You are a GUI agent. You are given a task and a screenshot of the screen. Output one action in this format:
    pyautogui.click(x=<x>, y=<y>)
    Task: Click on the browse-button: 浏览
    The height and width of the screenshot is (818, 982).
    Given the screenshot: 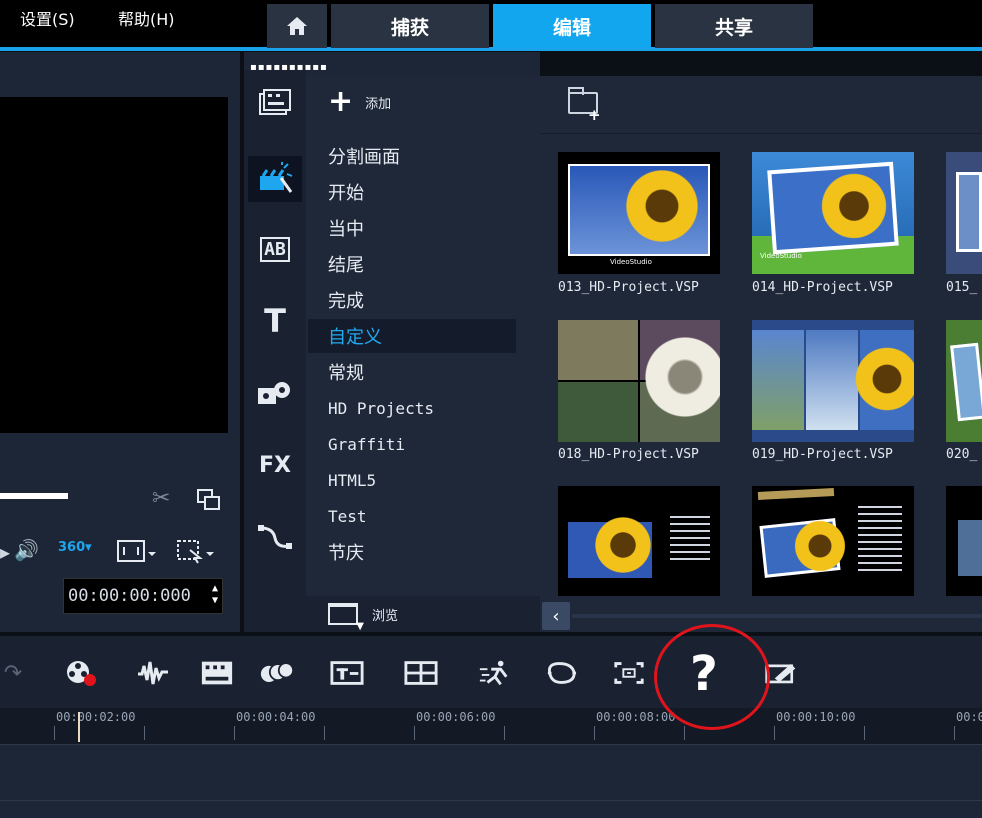 What is the action you would take?
    pyautogui.click(x=423, y=614)
    